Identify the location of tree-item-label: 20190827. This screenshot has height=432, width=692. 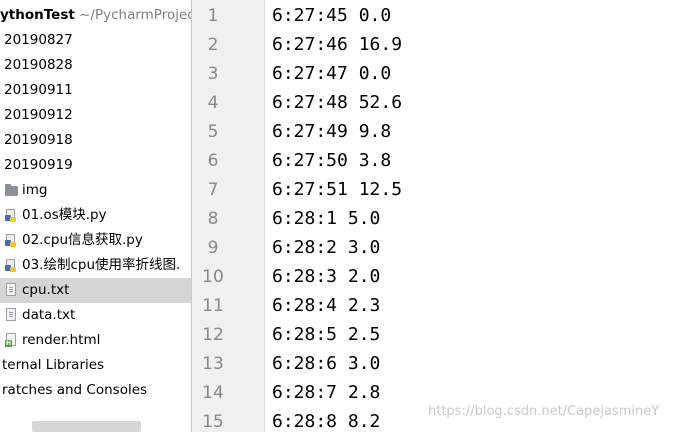
(38, 40).